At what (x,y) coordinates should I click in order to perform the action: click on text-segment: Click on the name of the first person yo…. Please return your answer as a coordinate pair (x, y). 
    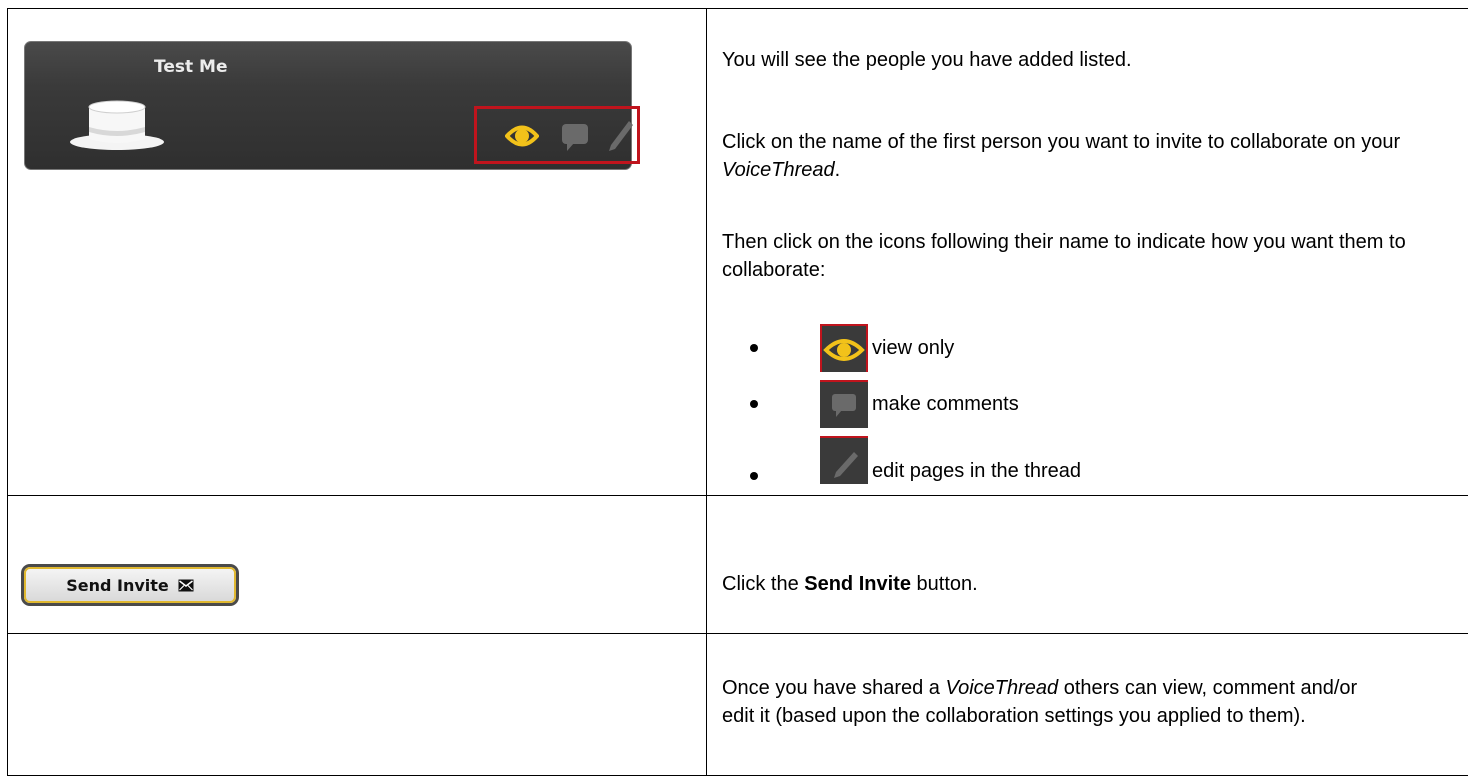
    Looking at the image, I should click on (1061, 142).